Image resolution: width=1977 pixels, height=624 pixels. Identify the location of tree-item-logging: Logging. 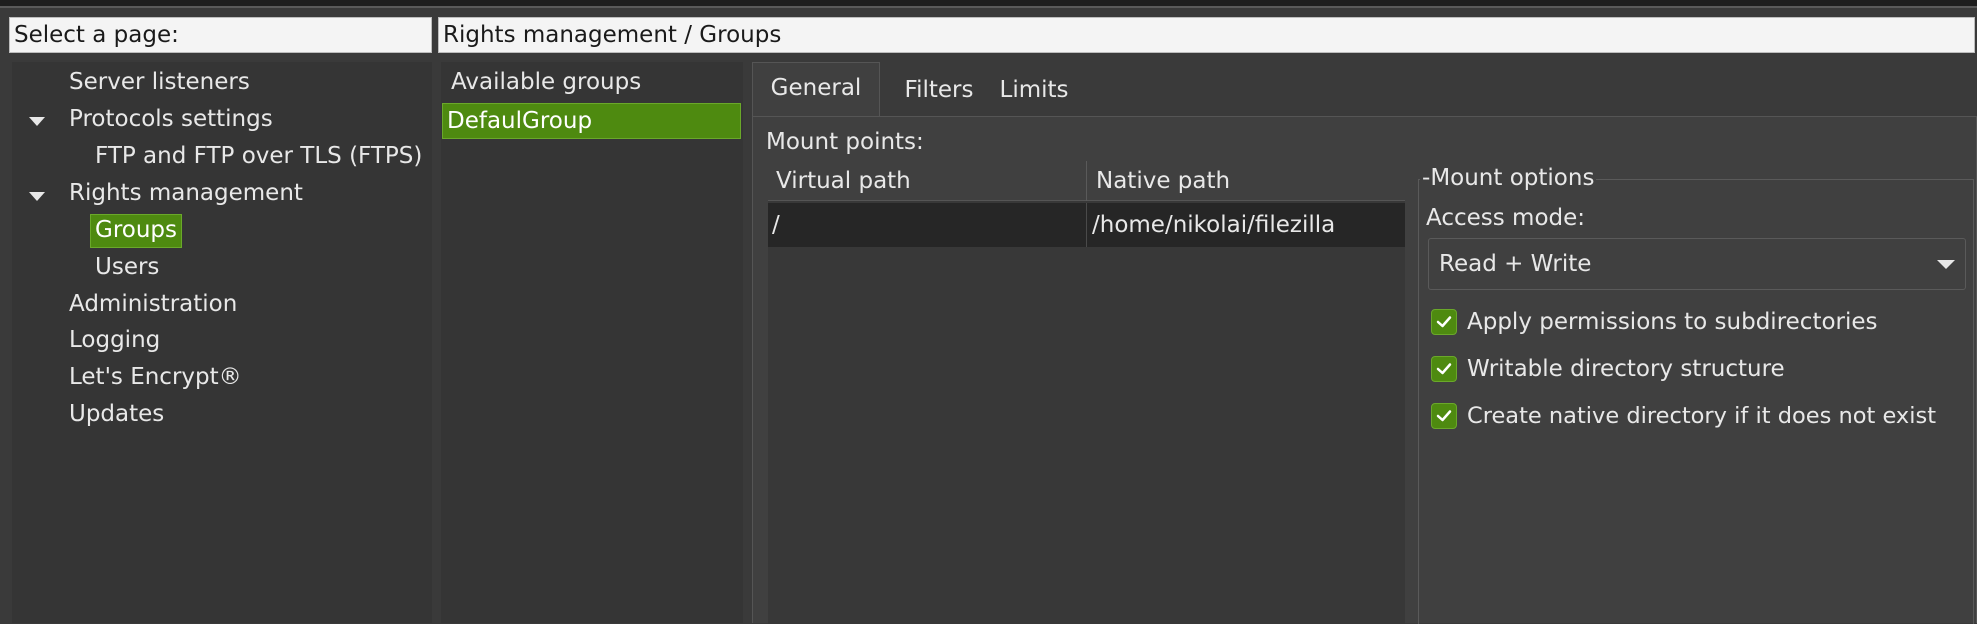
(114, 340).